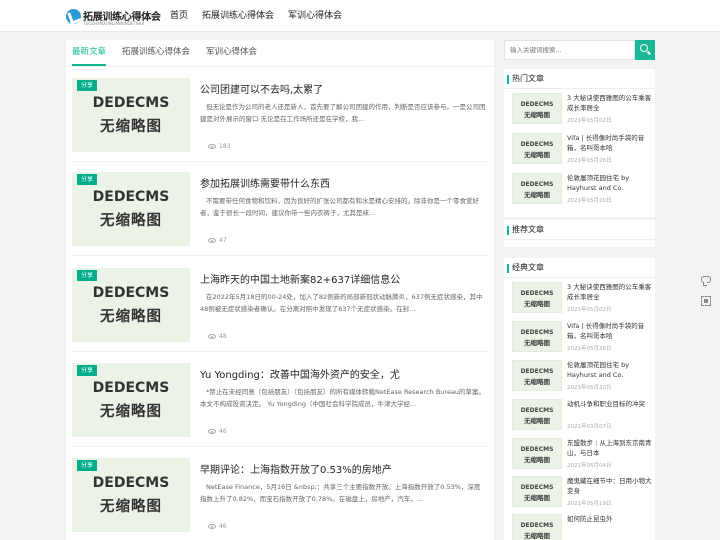 The height and width of the screenshot is (540, 720). Describe the element at coordinates (113, 18) in the screenshot. I see `site-logo: 拓展训练心得体会 TUOZHANXUNLIANXINDETIHUI` at that location.